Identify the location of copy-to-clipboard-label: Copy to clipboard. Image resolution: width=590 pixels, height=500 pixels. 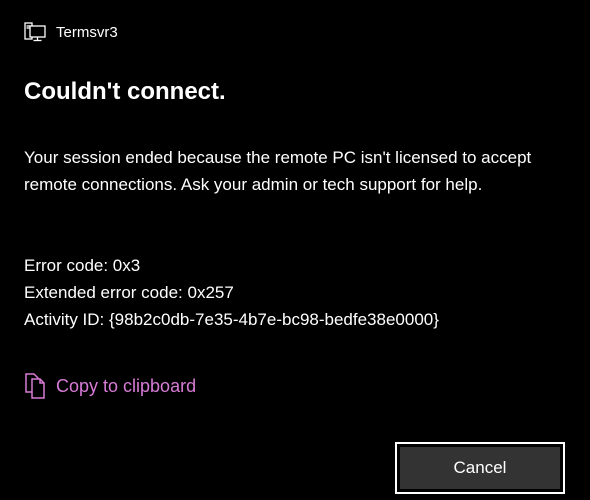
(126, 385).